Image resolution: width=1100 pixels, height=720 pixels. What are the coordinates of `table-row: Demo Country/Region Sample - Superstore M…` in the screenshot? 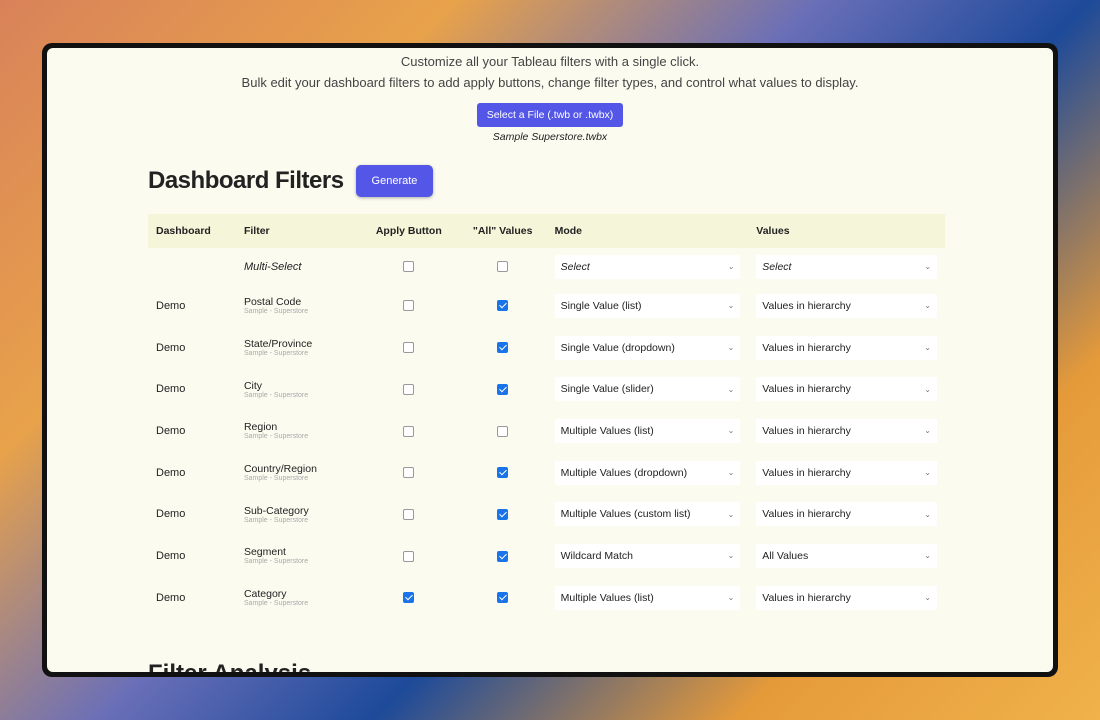 It's located at (546, 473).